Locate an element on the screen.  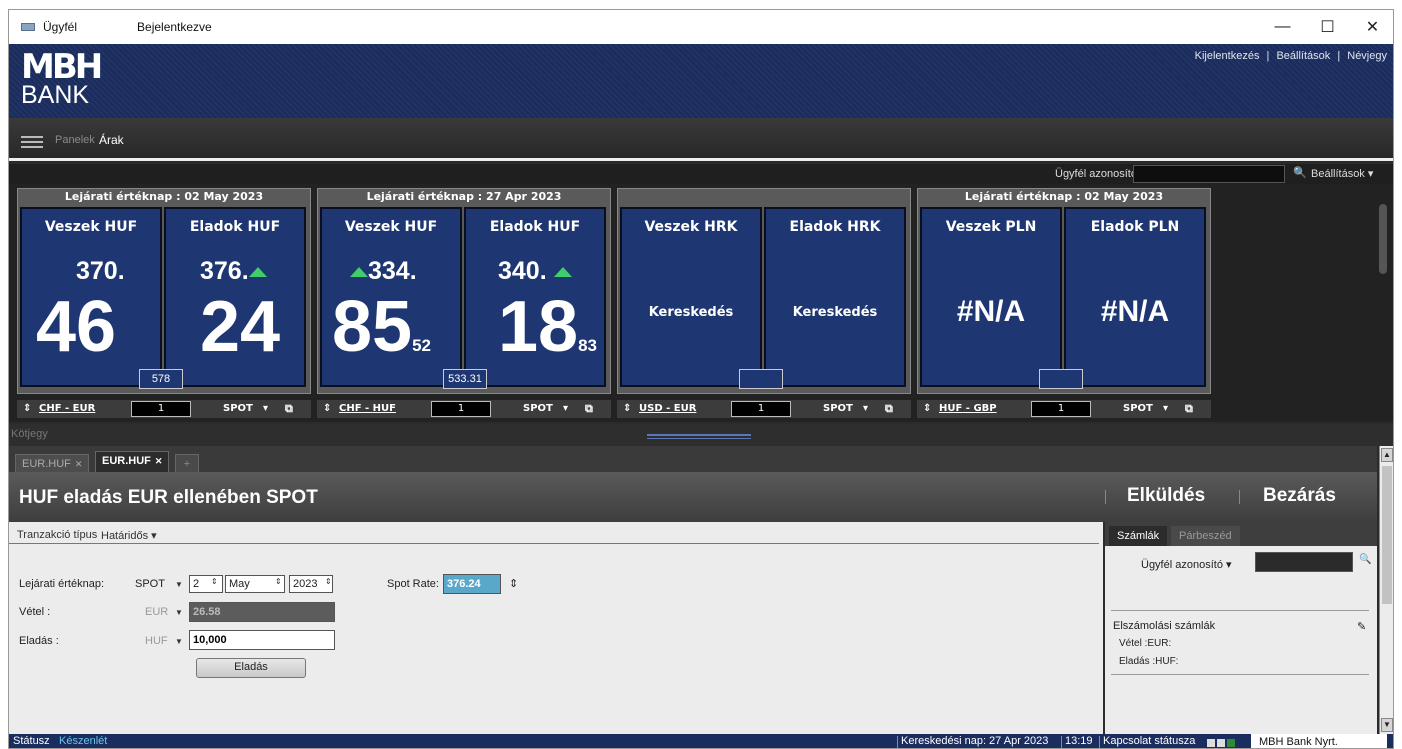
year-spin-icon: ⇕ is located at coordinates (328, 581).